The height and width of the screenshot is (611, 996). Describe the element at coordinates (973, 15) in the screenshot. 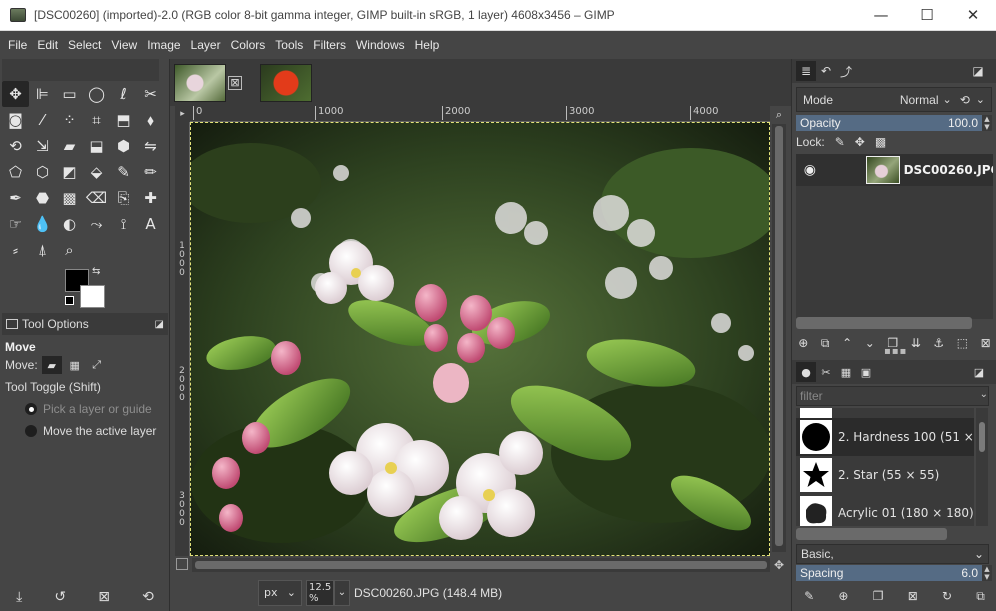

I see `close-window-button: ✕` at that location.